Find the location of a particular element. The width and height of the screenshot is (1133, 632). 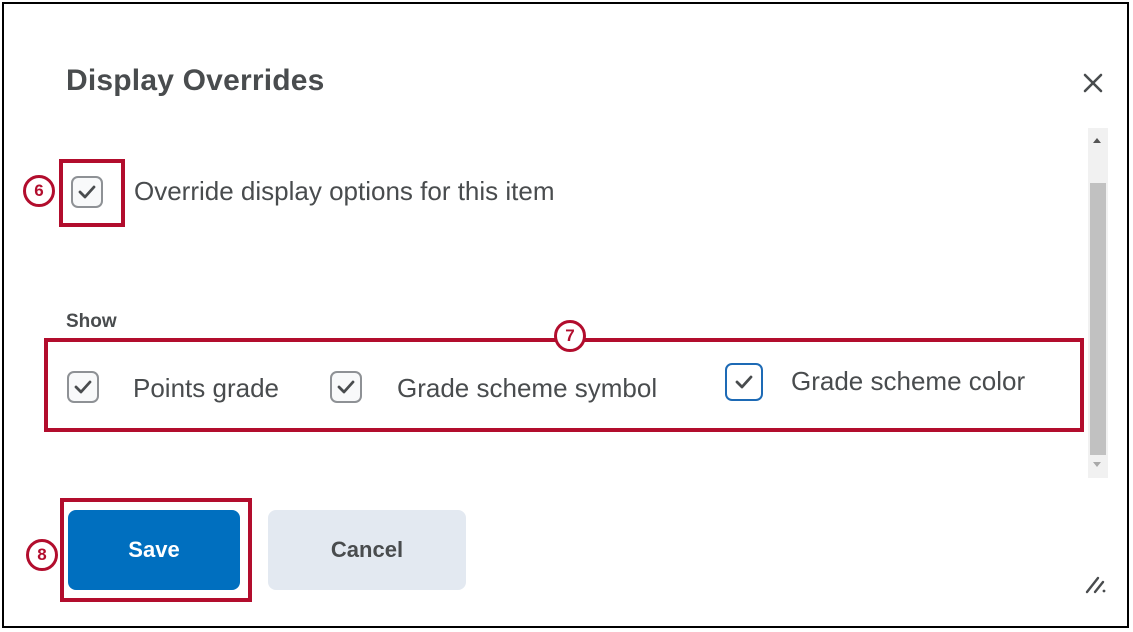

grade-scheme-color-label: Grade scheme color is located at coordinates (908, 381).